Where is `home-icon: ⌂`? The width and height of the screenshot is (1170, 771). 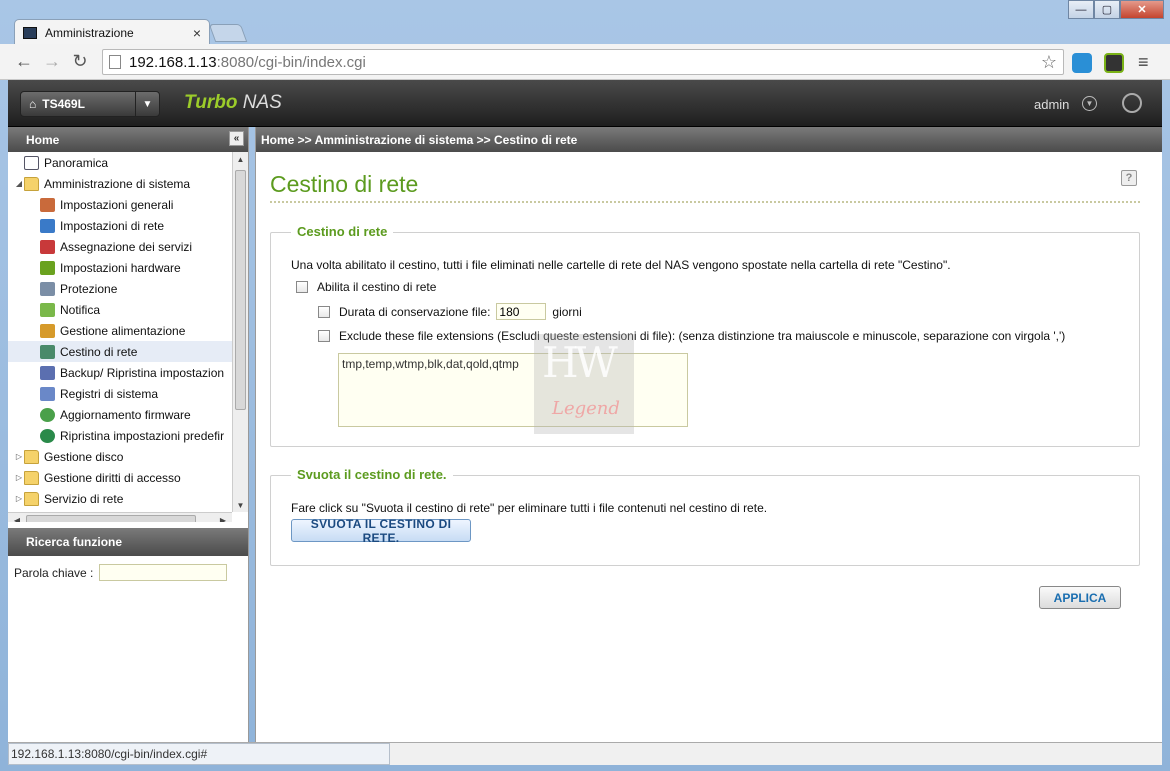 home-icon: ⌂ is located at coordinates (33, 104).